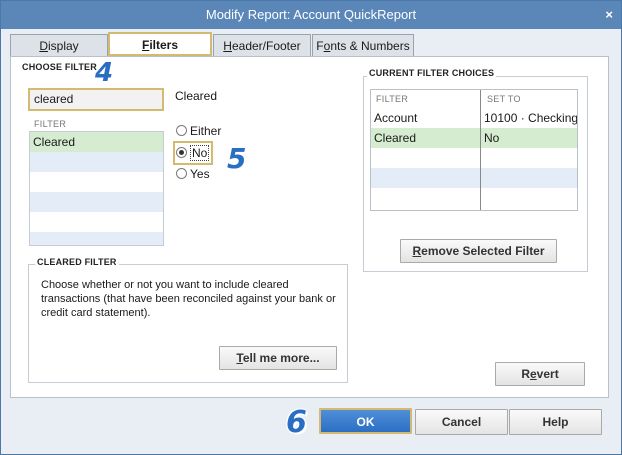 The image size is (622, 455). Describe the element at coordinates (474, 138) in the screenshot. I see `table-row: Cleared No` at that location.